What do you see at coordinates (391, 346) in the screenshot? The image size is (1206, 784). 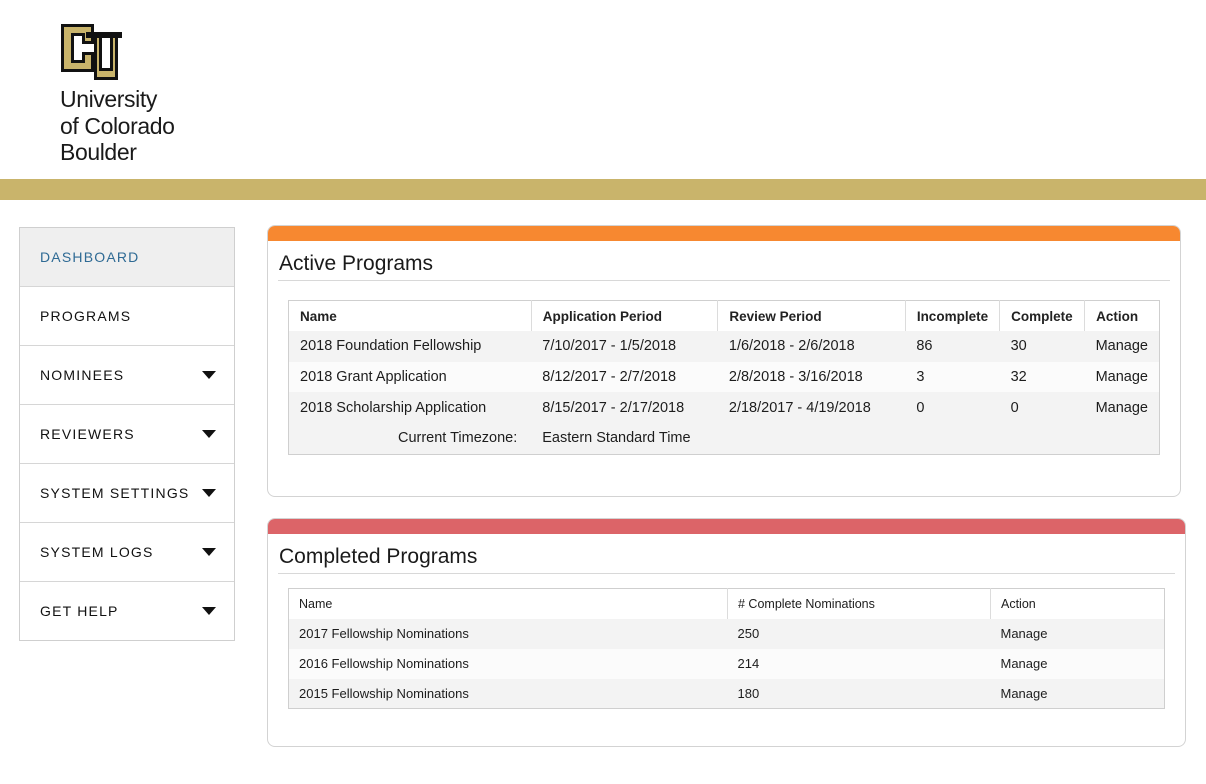 I see `program-name: 2018 Foundation Fellowship` at bounding box center [391, 346].